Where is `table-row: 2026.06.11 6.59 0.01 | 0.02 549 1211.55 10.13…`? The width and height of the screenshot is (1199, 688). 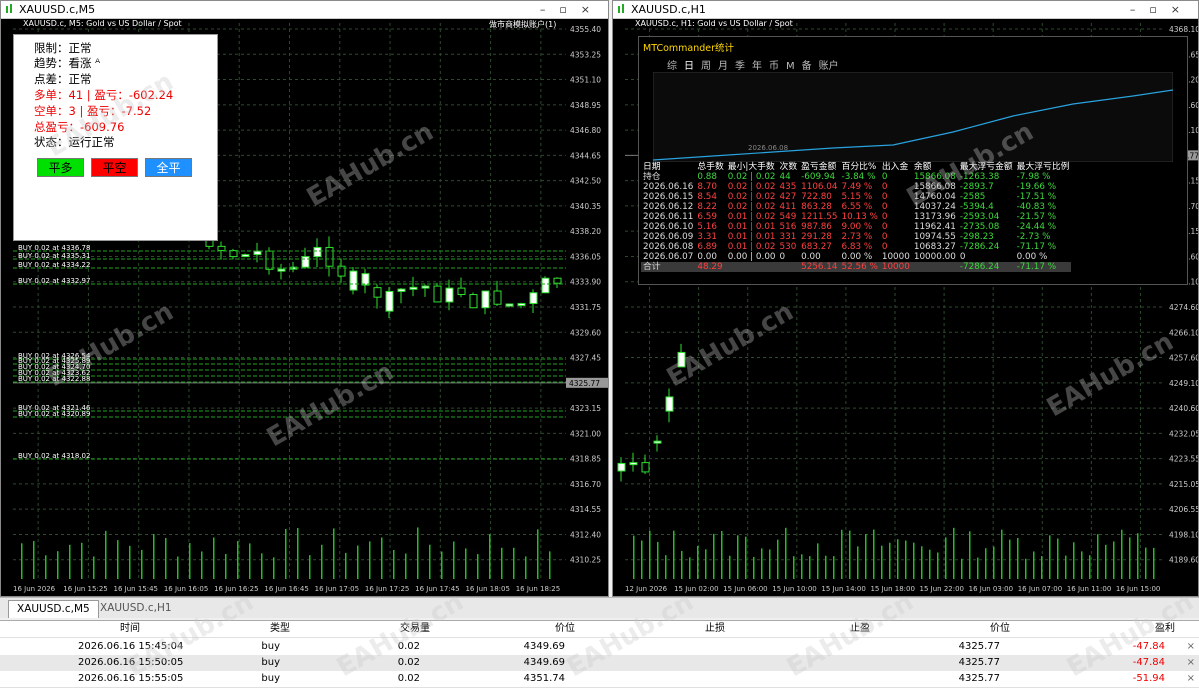
table-row: 2026.06.11 6.59 0.01 | 0.02 549 1211.55 10.13… is located at coordinates (856, 217).